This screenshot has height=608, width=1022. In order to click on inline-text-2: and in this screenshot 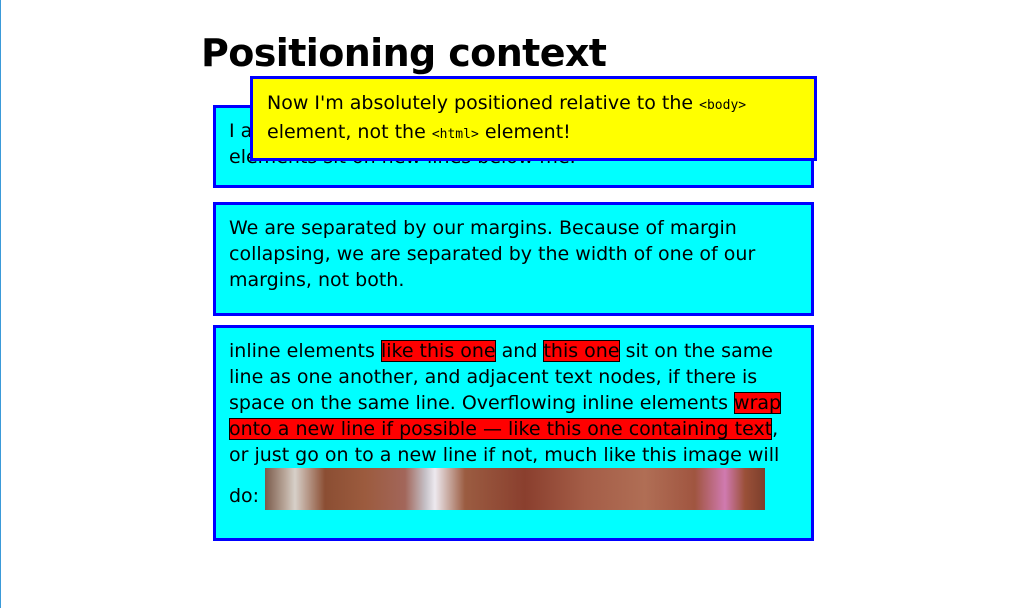, I will do `click(519, 351)`.